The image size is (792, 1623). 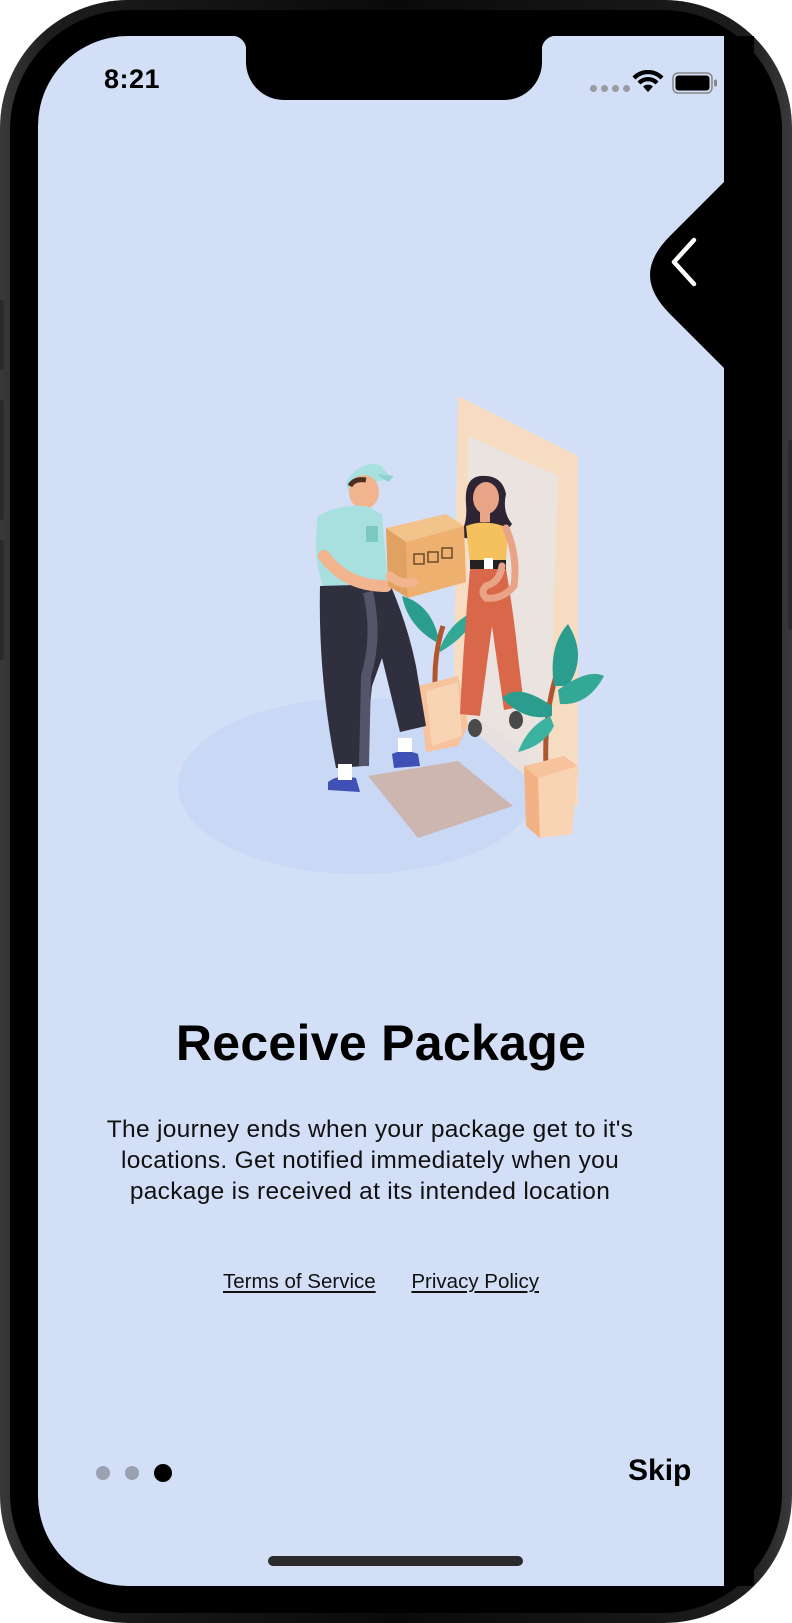 I want to click on page-title: Receive Package, so click(x=381, y=1043).